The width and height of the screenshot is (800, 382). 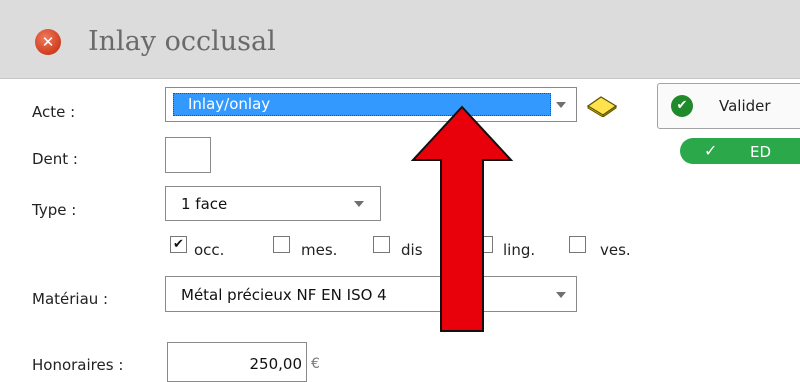 What do you see at coordinates (182, 41) in the screenshot?
I see `window-title: Inlay occlusal` at bounding box center [182, 41].